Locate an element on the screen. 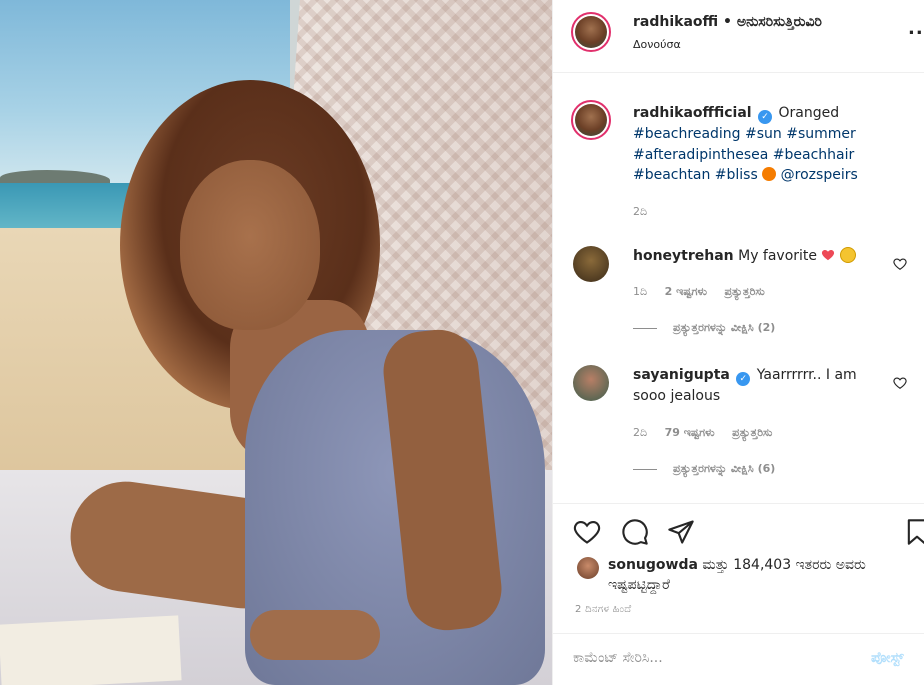 This screenshot has width=924, height=685. location-link: Δονούσα is located at coordinates (657, 44).